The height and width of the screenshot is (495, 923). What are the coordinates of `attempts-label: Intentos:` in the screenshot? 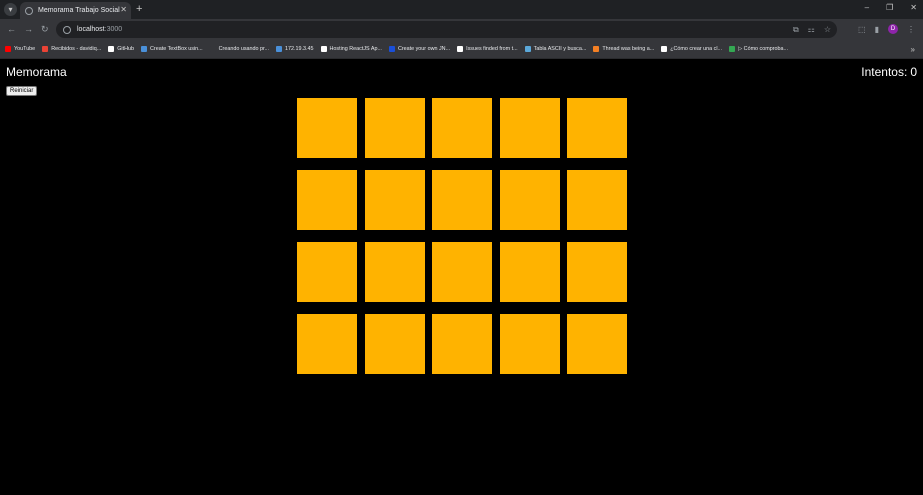 It's located at (884, 72).